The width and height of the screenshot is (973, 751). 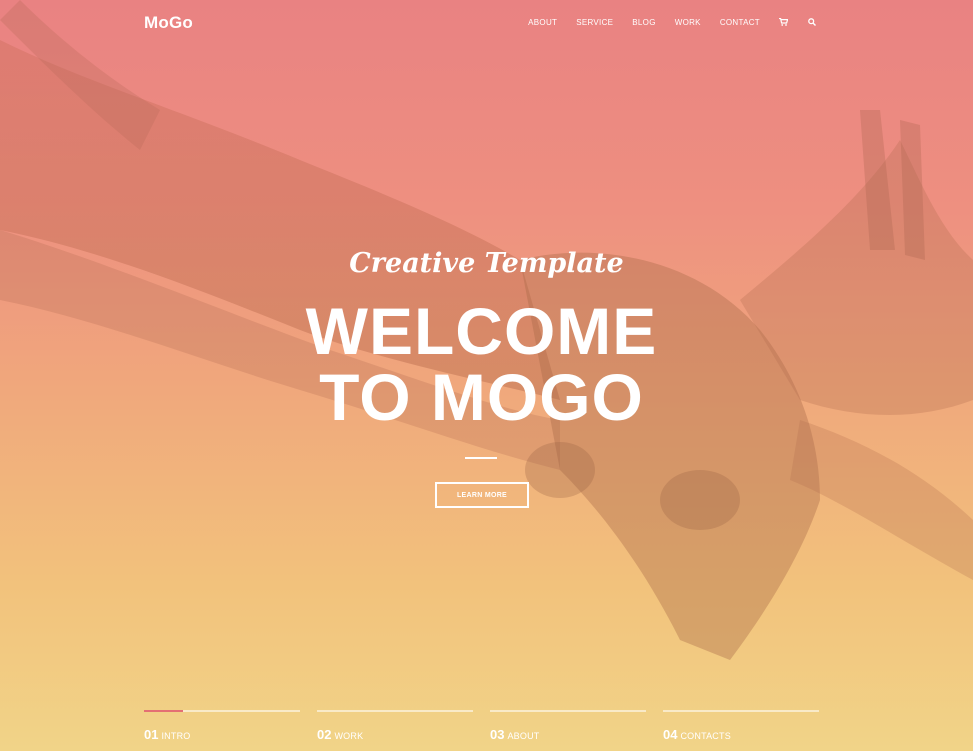 I want to click on slide-name: INTRO, so click(x=176, y=736).